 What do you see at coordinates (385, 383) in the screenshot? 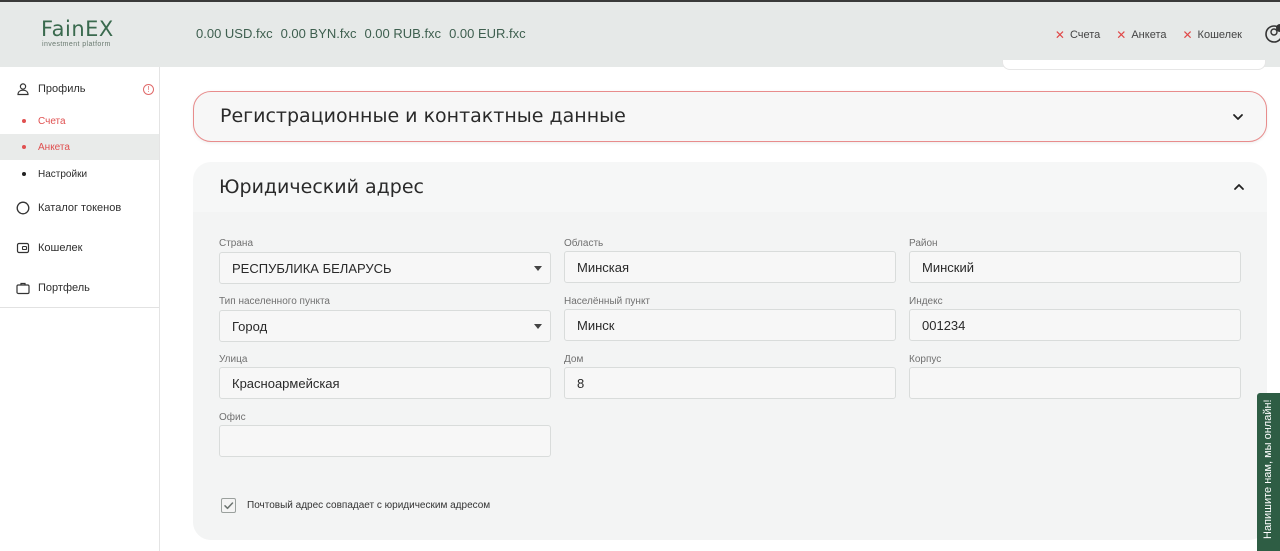
I see `street-input: Красноармейская` at bounding box center [385, 383].